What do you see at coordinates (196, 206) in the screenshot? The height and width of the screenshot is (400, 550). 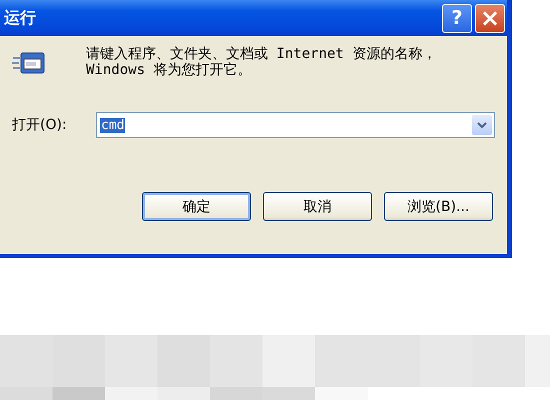 I see `dialog-button: 确定` at bounding box center [196, 206].